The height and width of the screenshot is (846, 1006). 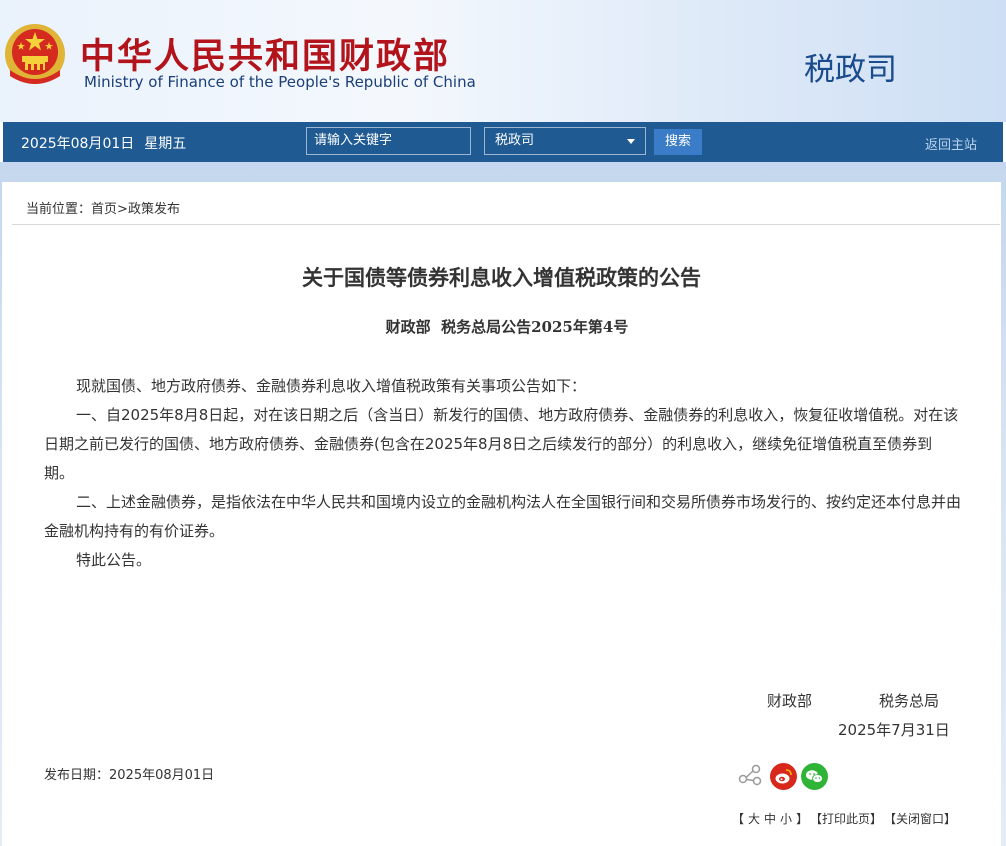 What do you see at coordinates (920, 818) in the screenshot?
I see `close-window-link: 【关闭窗口】` at bounding box center [920, 818].